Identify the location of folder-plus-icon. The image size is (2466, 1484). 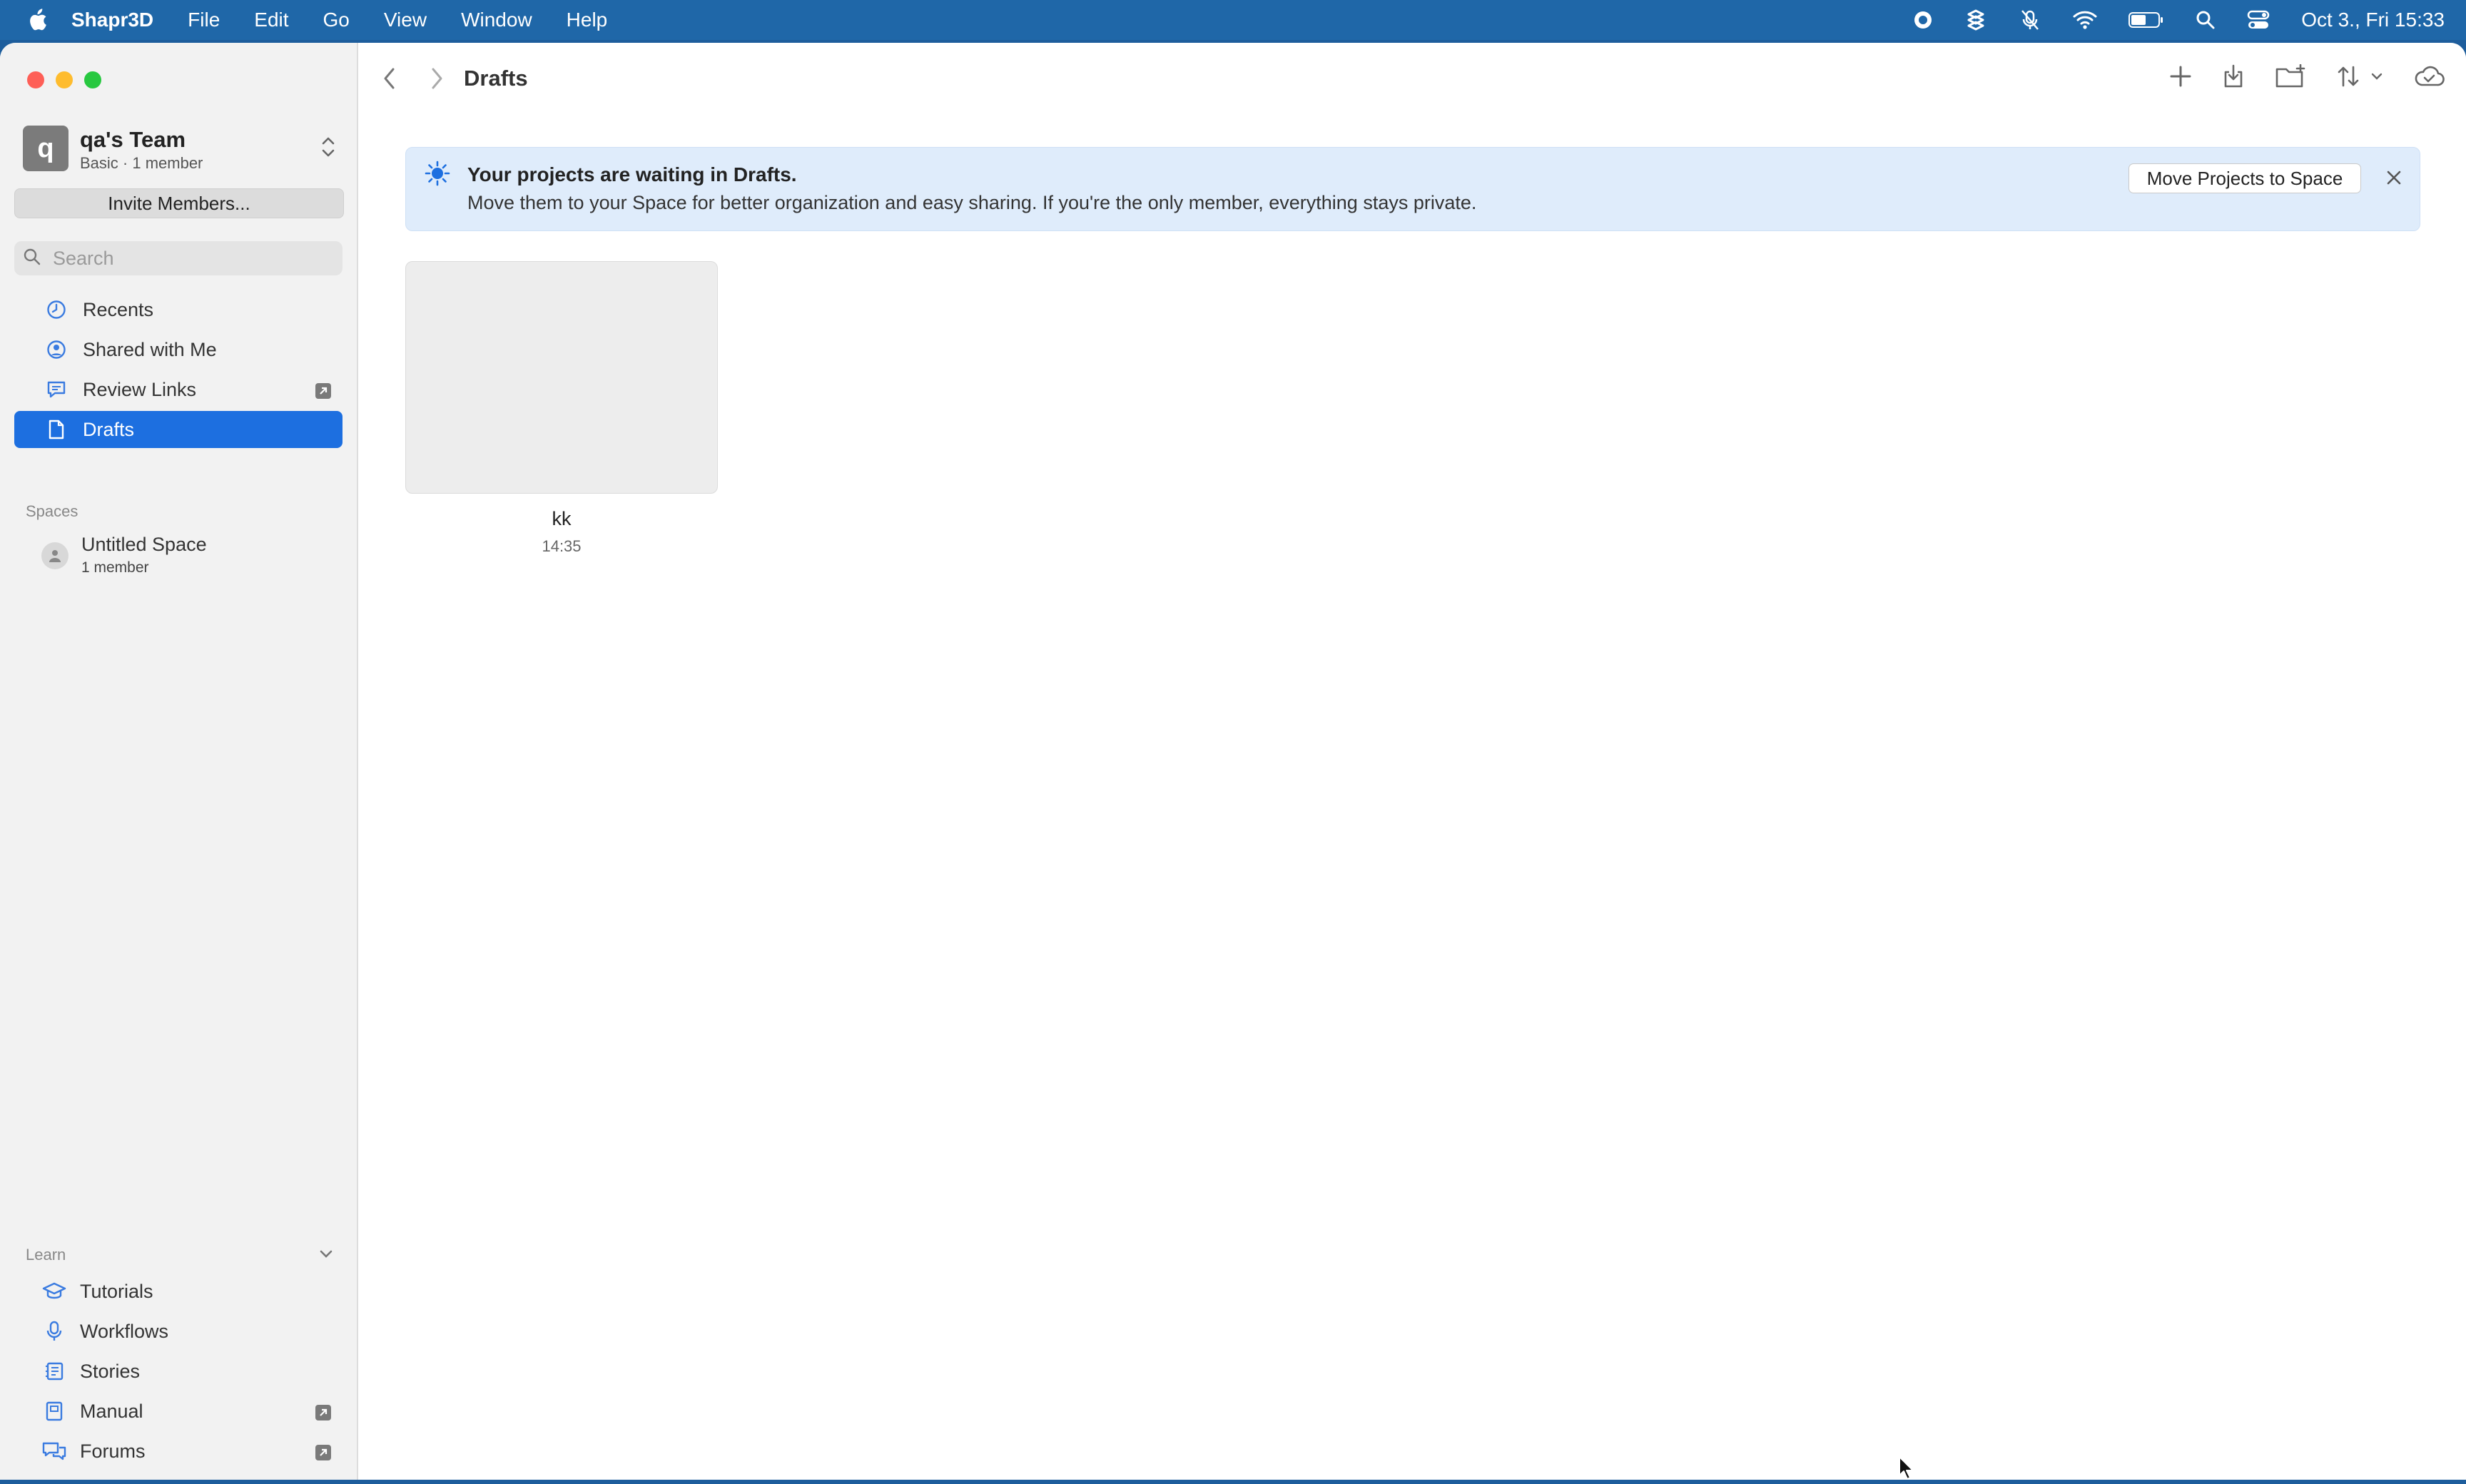
(2290, 77).